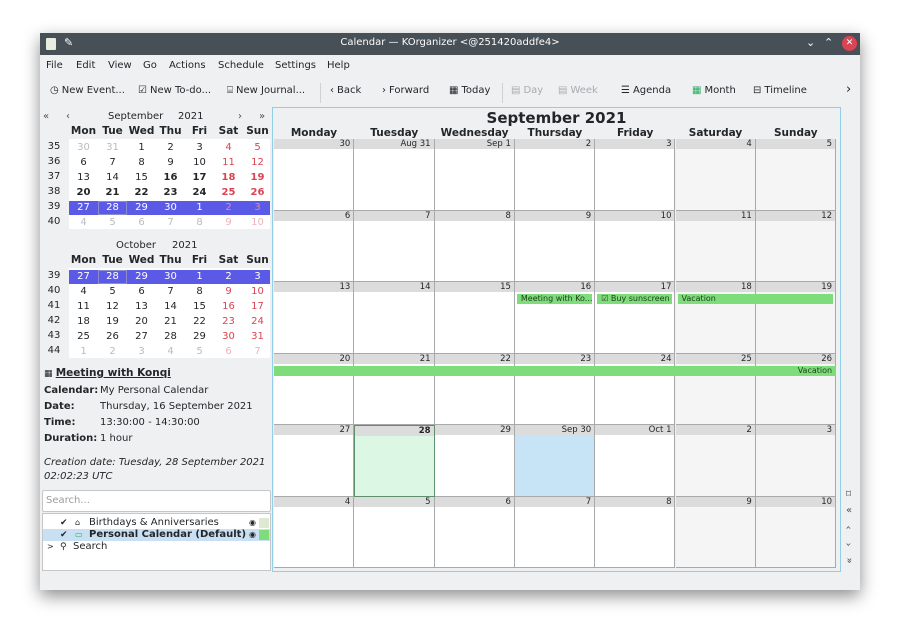 The image size is (900, 637). Describe the element at coordinates (228, 352) in the screenshot. I see `minical-day: 6` at that location.